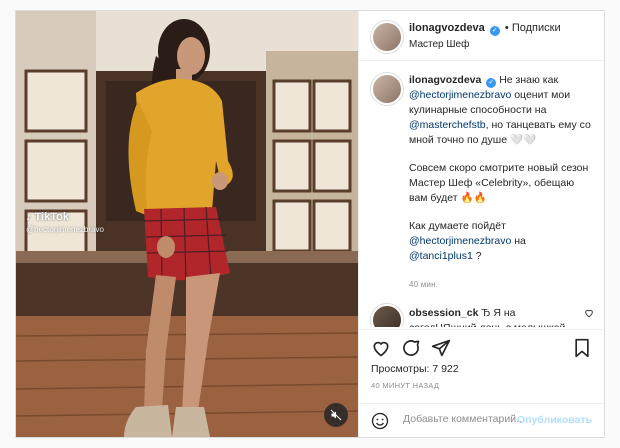  I want to click on caption-text: Как думаете пойдёт, so click(457, 226).